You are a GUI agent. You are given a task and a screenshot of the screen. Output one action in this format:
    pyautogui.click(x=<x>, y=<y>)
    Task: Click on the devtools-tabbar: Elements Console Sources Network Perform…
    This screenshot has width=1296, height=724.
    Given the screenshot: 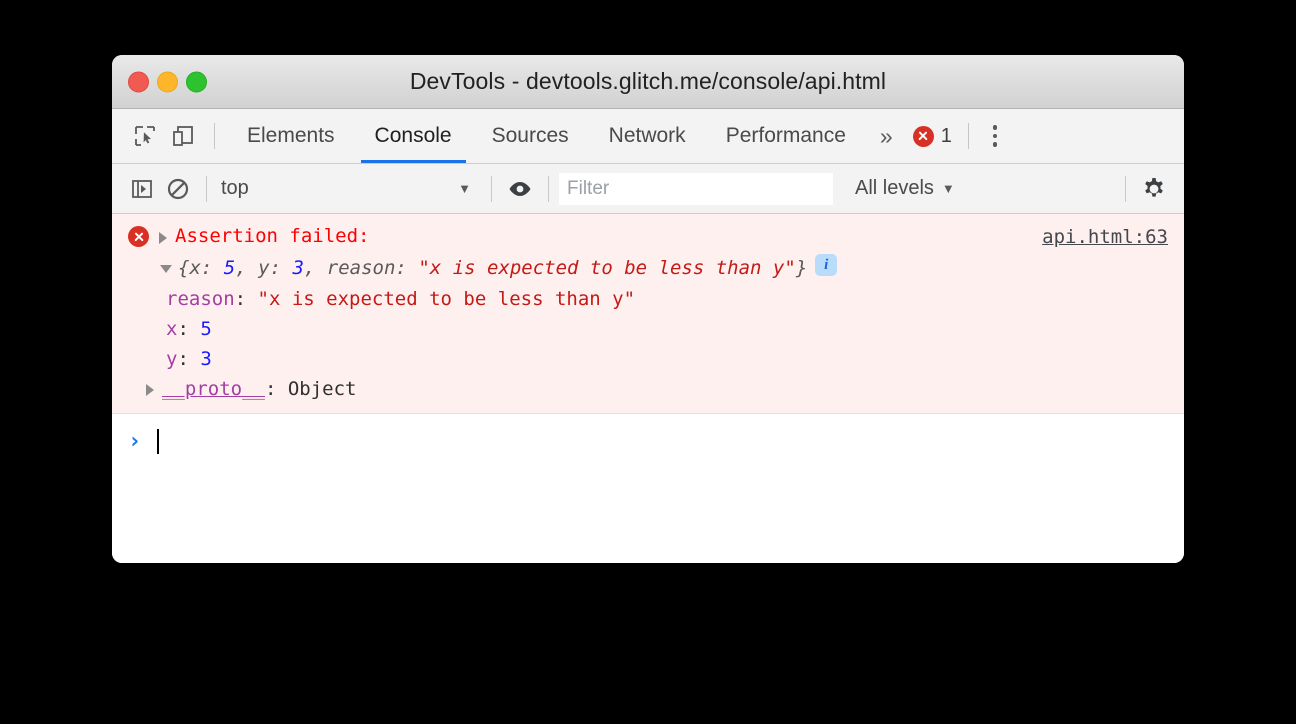 What is the action you would take?
    pyautogui.click(x=648, y=136)
    